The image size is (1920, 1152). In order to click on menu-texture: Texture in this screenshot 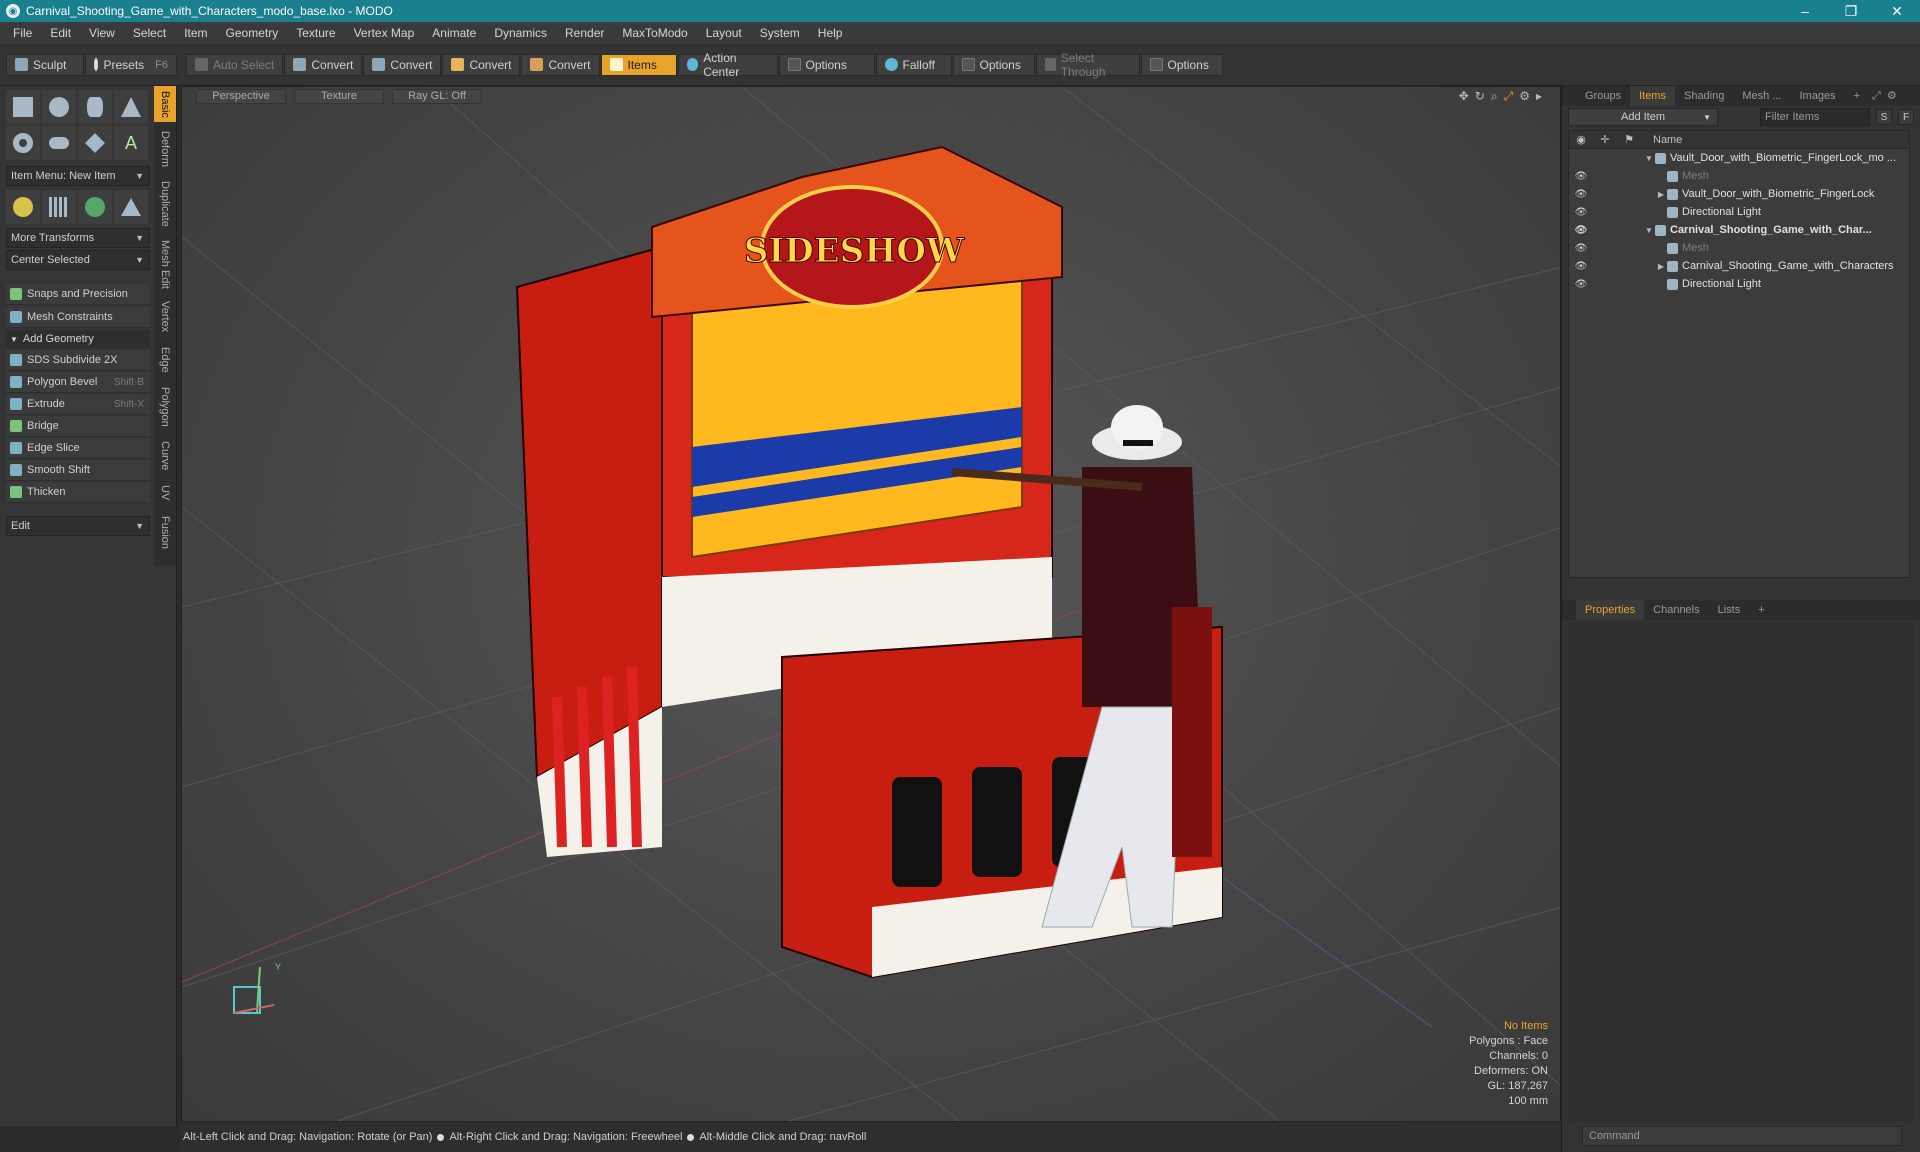, I will do `click(315, 33)`.